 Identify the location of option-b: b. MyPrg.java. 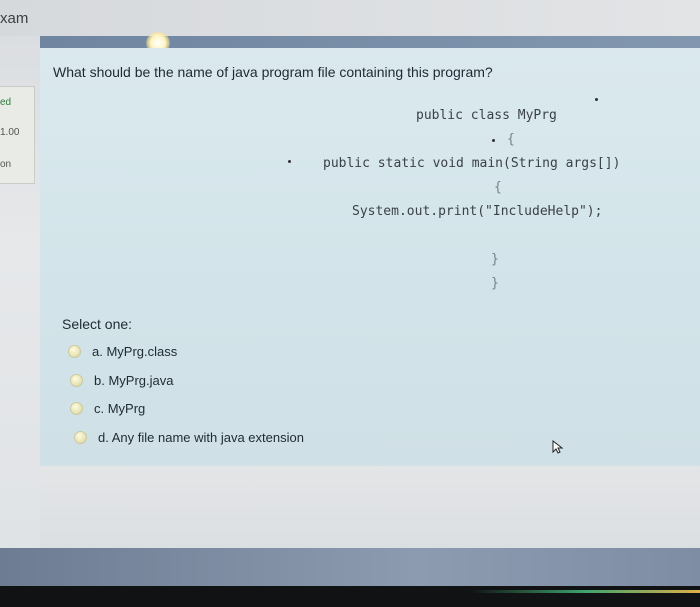
(121, 380).